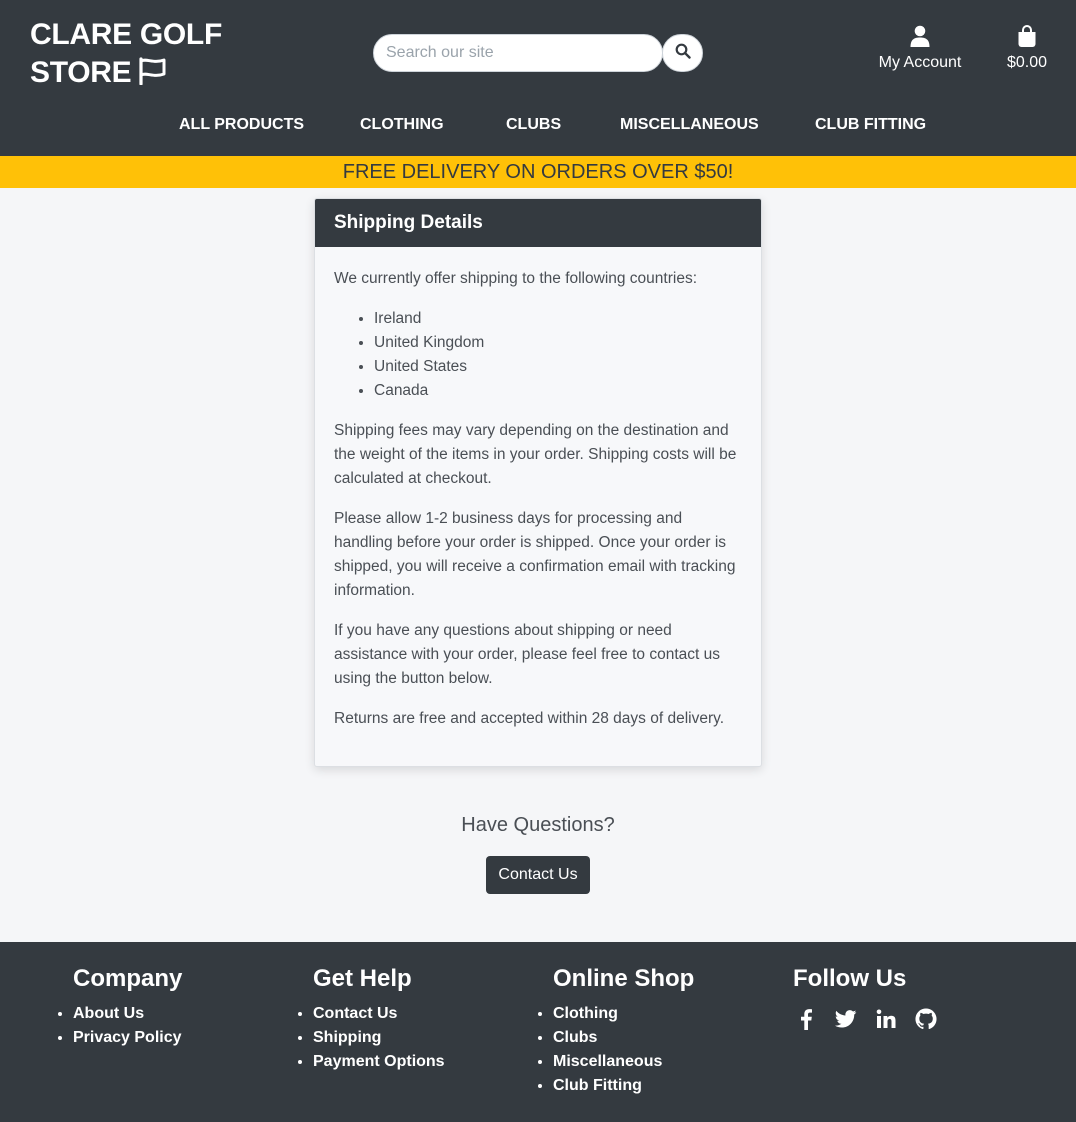 This screenshot has height=1122, width=1076. Describe the element at coordinates (558, 343) in the screenshot. I see `list-item: United Kingdom` at that location.